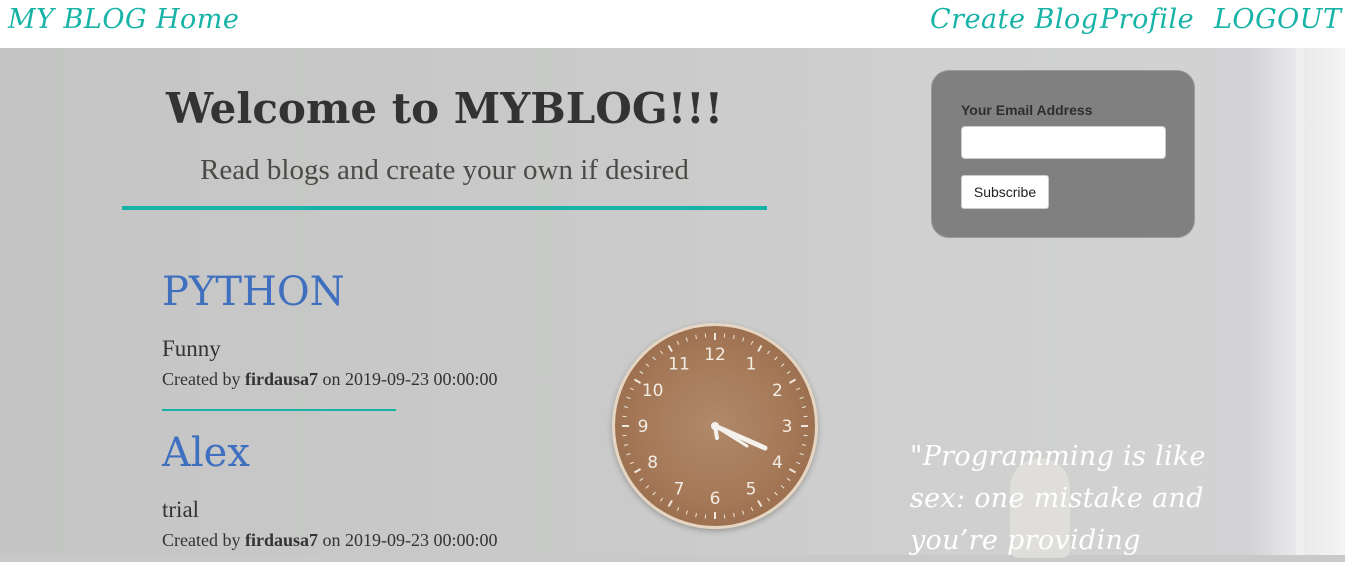  What do you see at coordinates (1026, 110) in the screenshot?
I see `email-label: Your Email Address` at bounding box center [1026, 110].